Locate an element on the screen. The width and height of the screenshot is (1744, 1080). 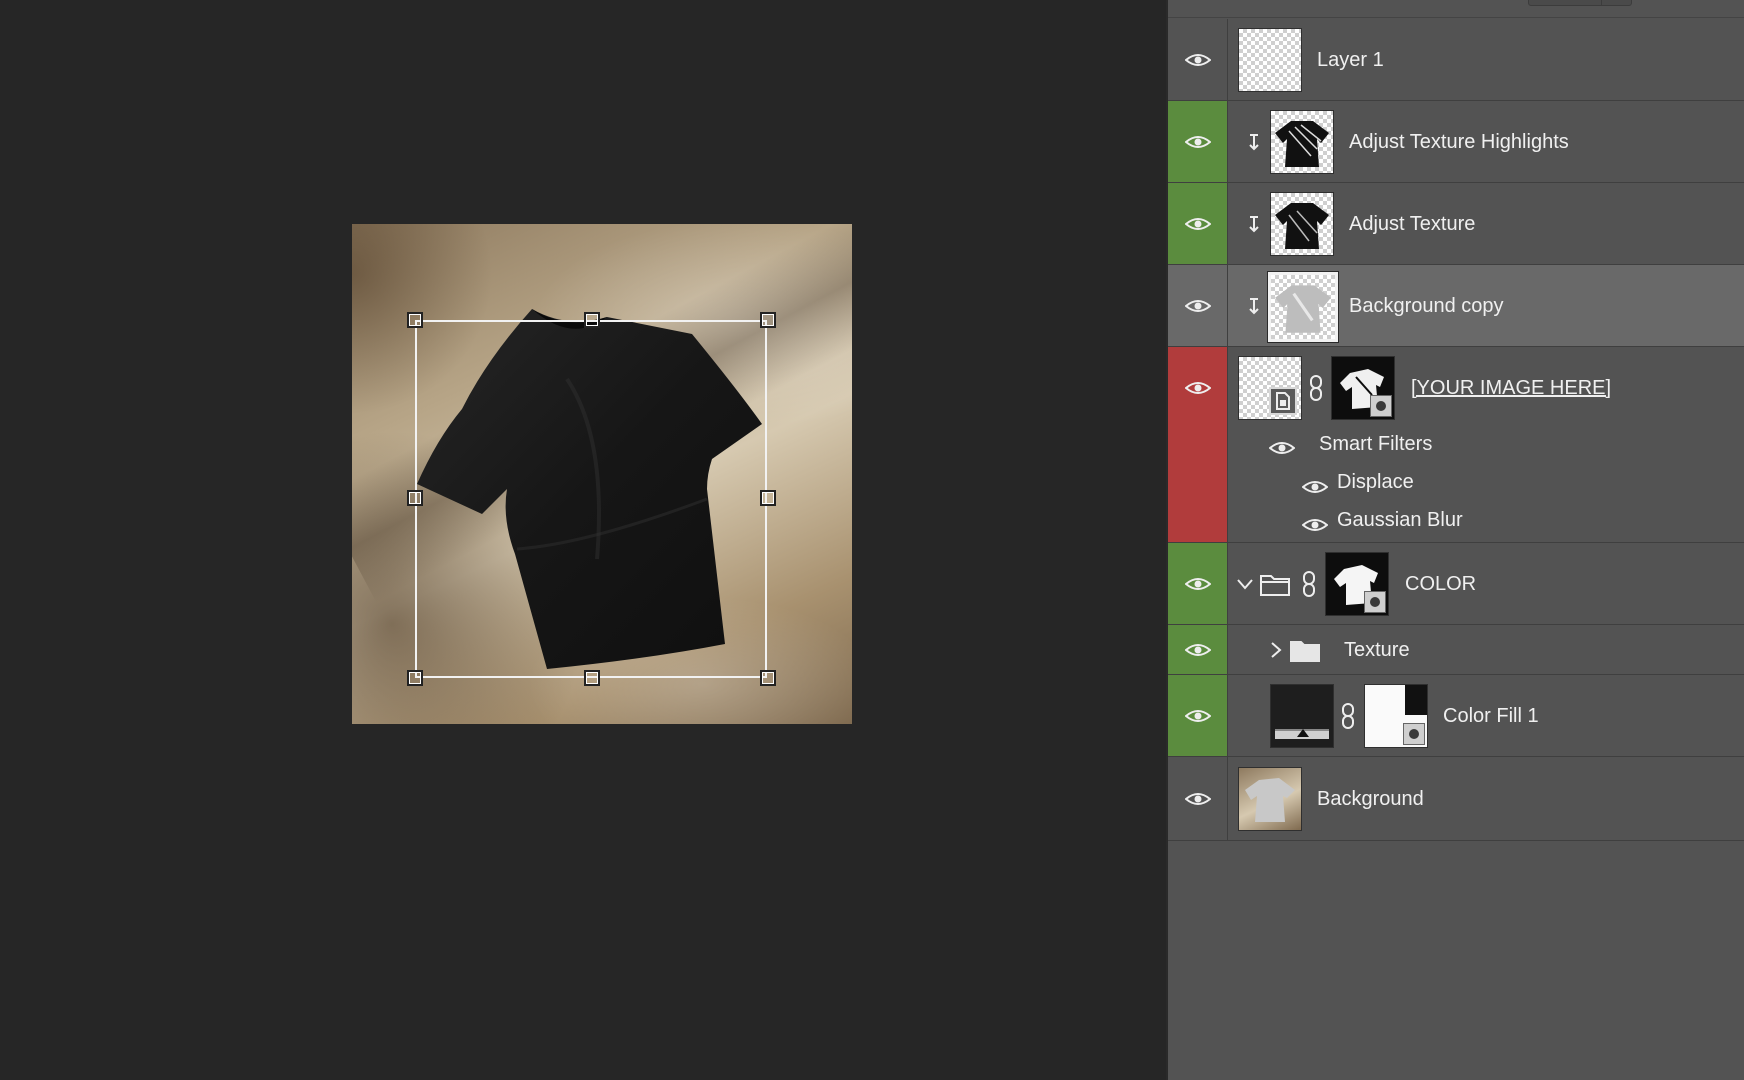
mask-black-region is located at coordinates (1416, 700).